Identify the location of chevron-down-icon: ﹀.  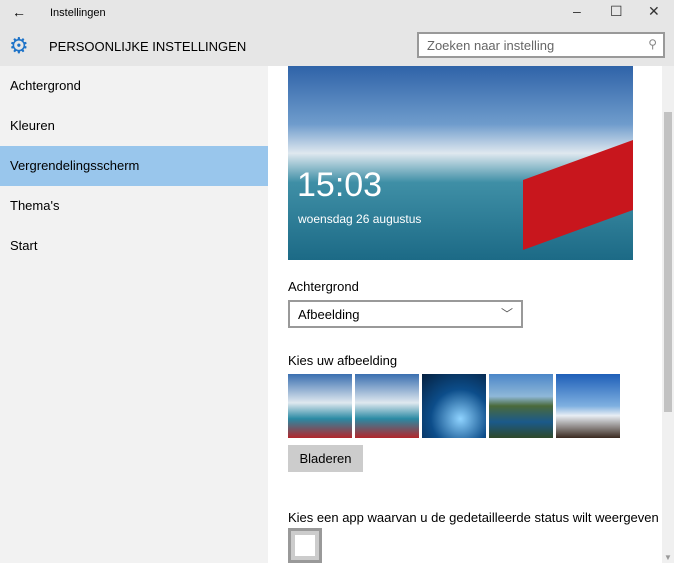
(506, 314).